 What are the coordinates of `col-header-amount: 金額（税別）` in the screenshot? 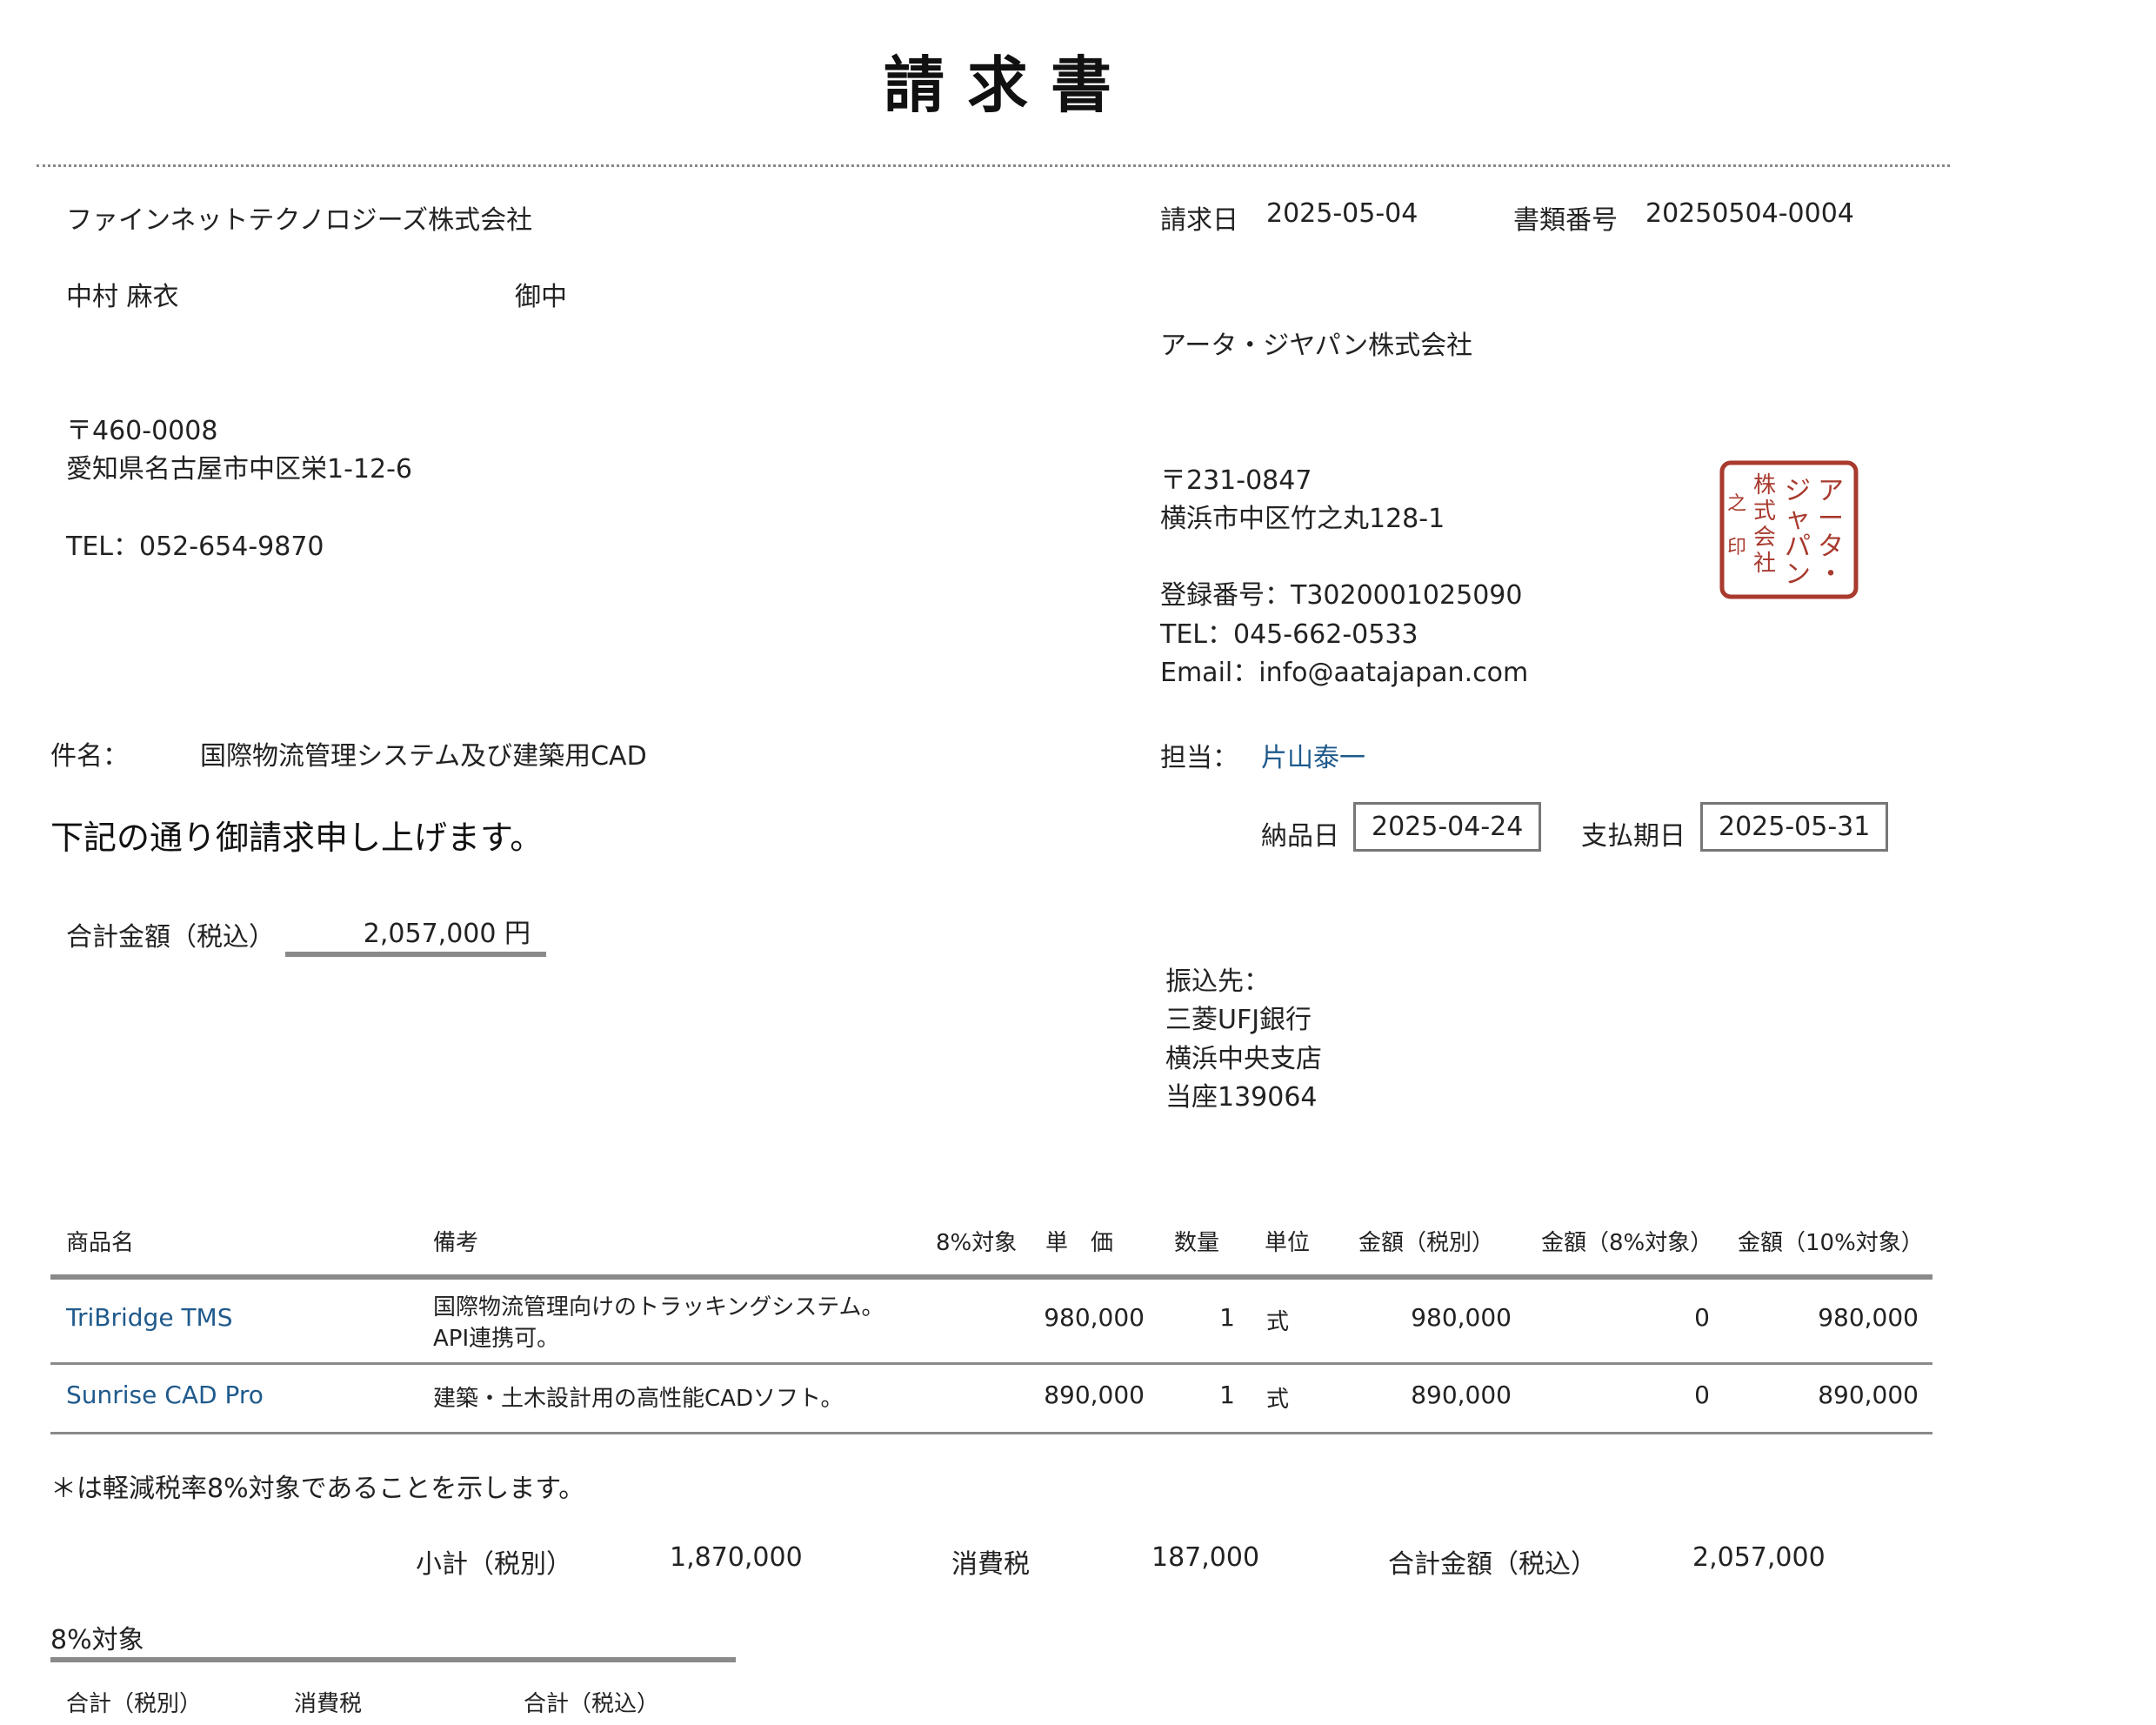 It's located at (1426, 1243).